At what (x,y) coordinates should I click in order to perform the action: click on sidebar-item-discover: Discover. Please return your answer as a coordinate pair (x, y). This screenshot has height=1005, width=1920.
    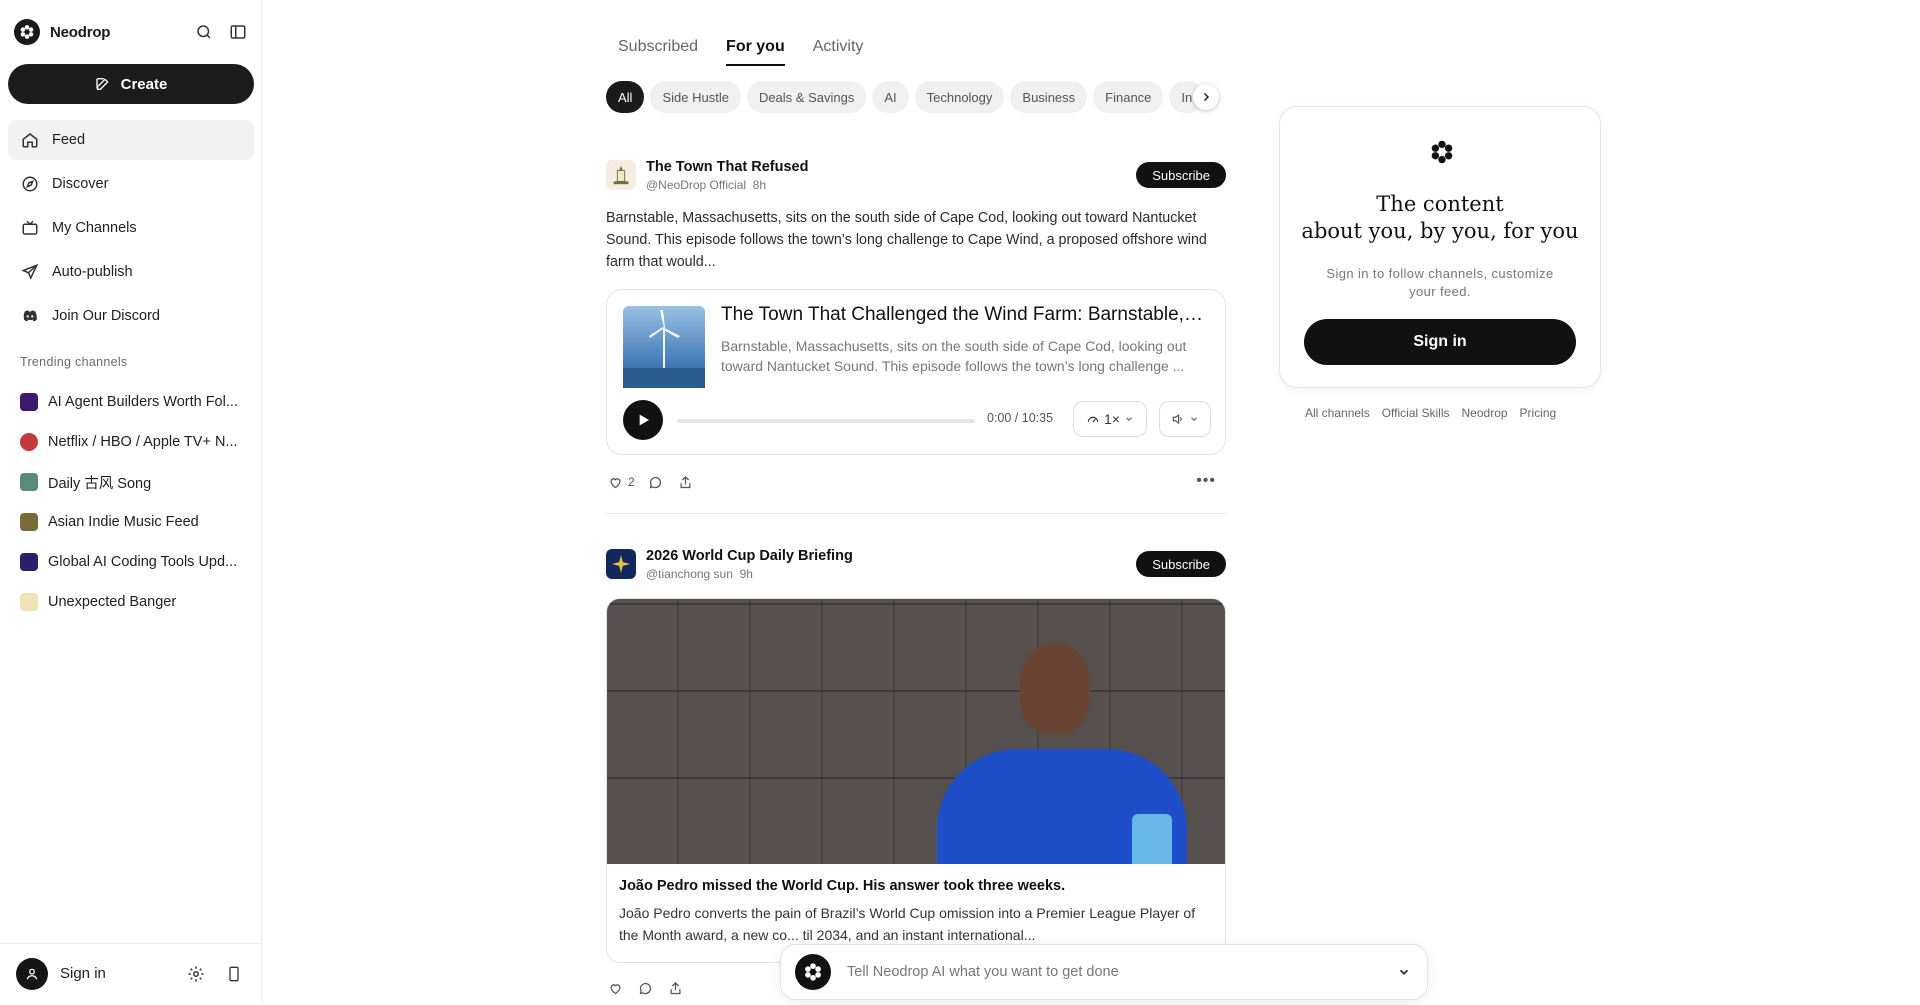
    Looking at the image, I should click on (131, 184).